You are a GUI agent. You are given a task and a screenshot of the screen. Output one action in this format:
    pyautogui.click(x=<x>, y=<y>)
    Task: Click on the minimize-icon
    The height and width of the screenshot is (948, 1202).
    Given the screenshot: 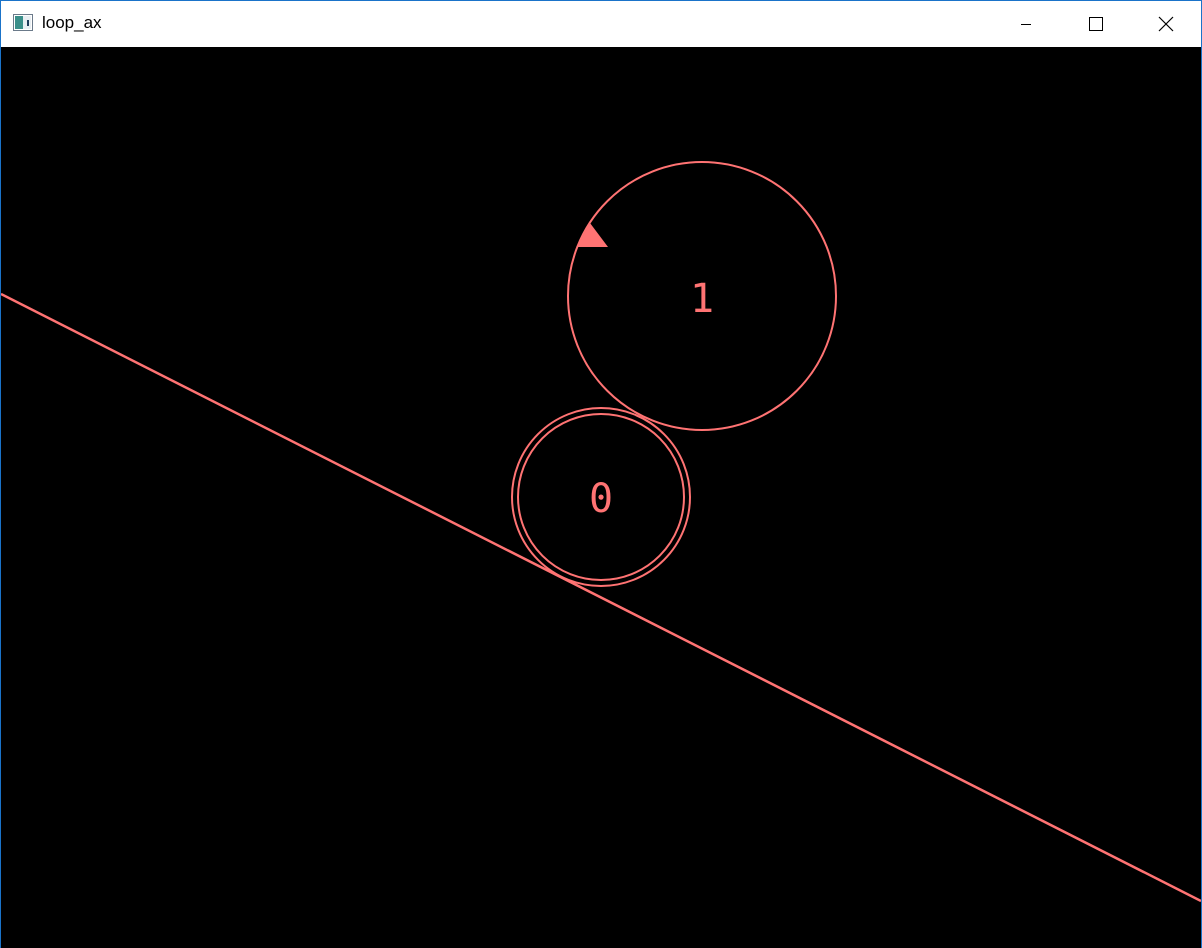 What is the action you would take?
    pyautogui.click(x=1026, y=24)
    